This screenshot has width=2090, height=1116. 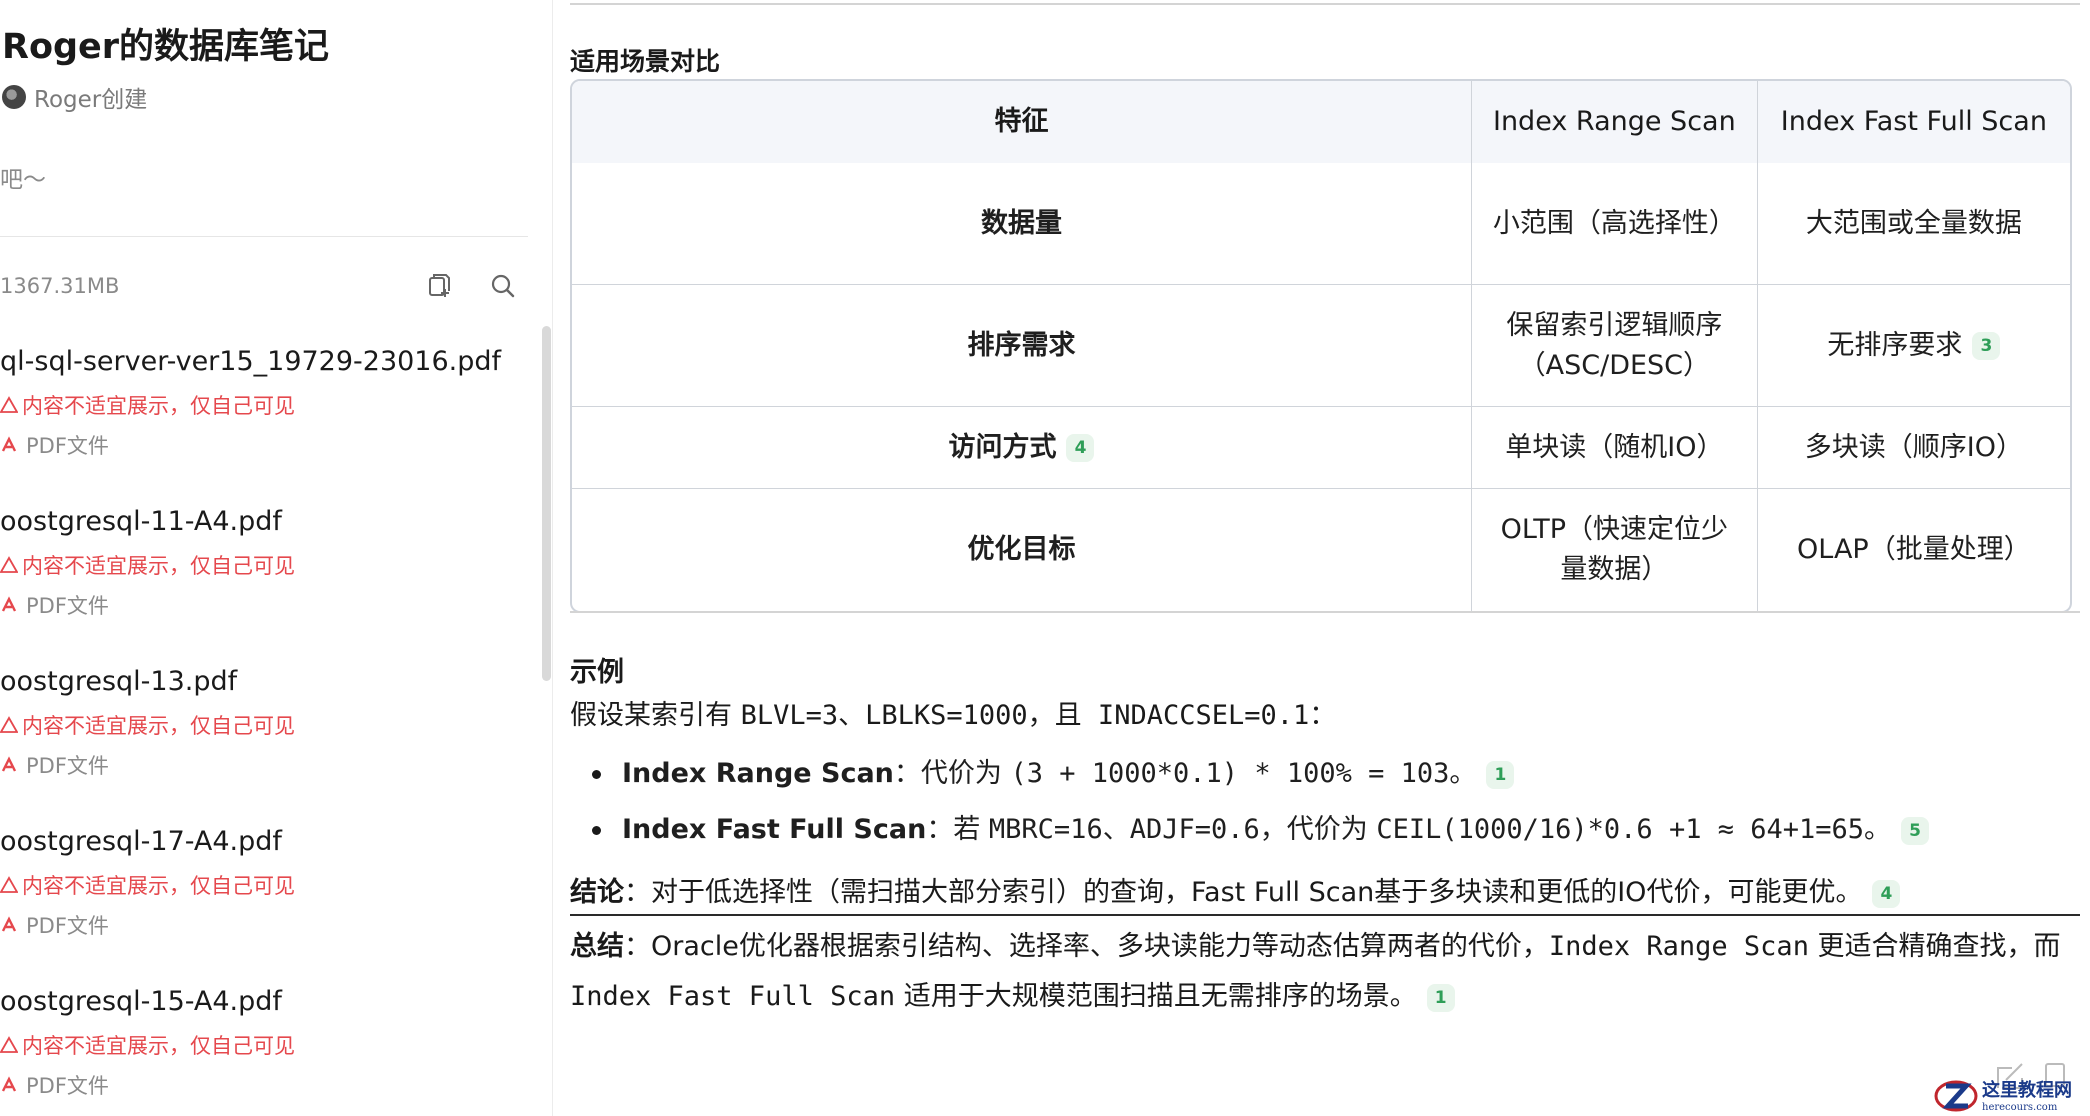 I want to click on table-cell-feature: 排序需求, so click(x=1022, y=346).